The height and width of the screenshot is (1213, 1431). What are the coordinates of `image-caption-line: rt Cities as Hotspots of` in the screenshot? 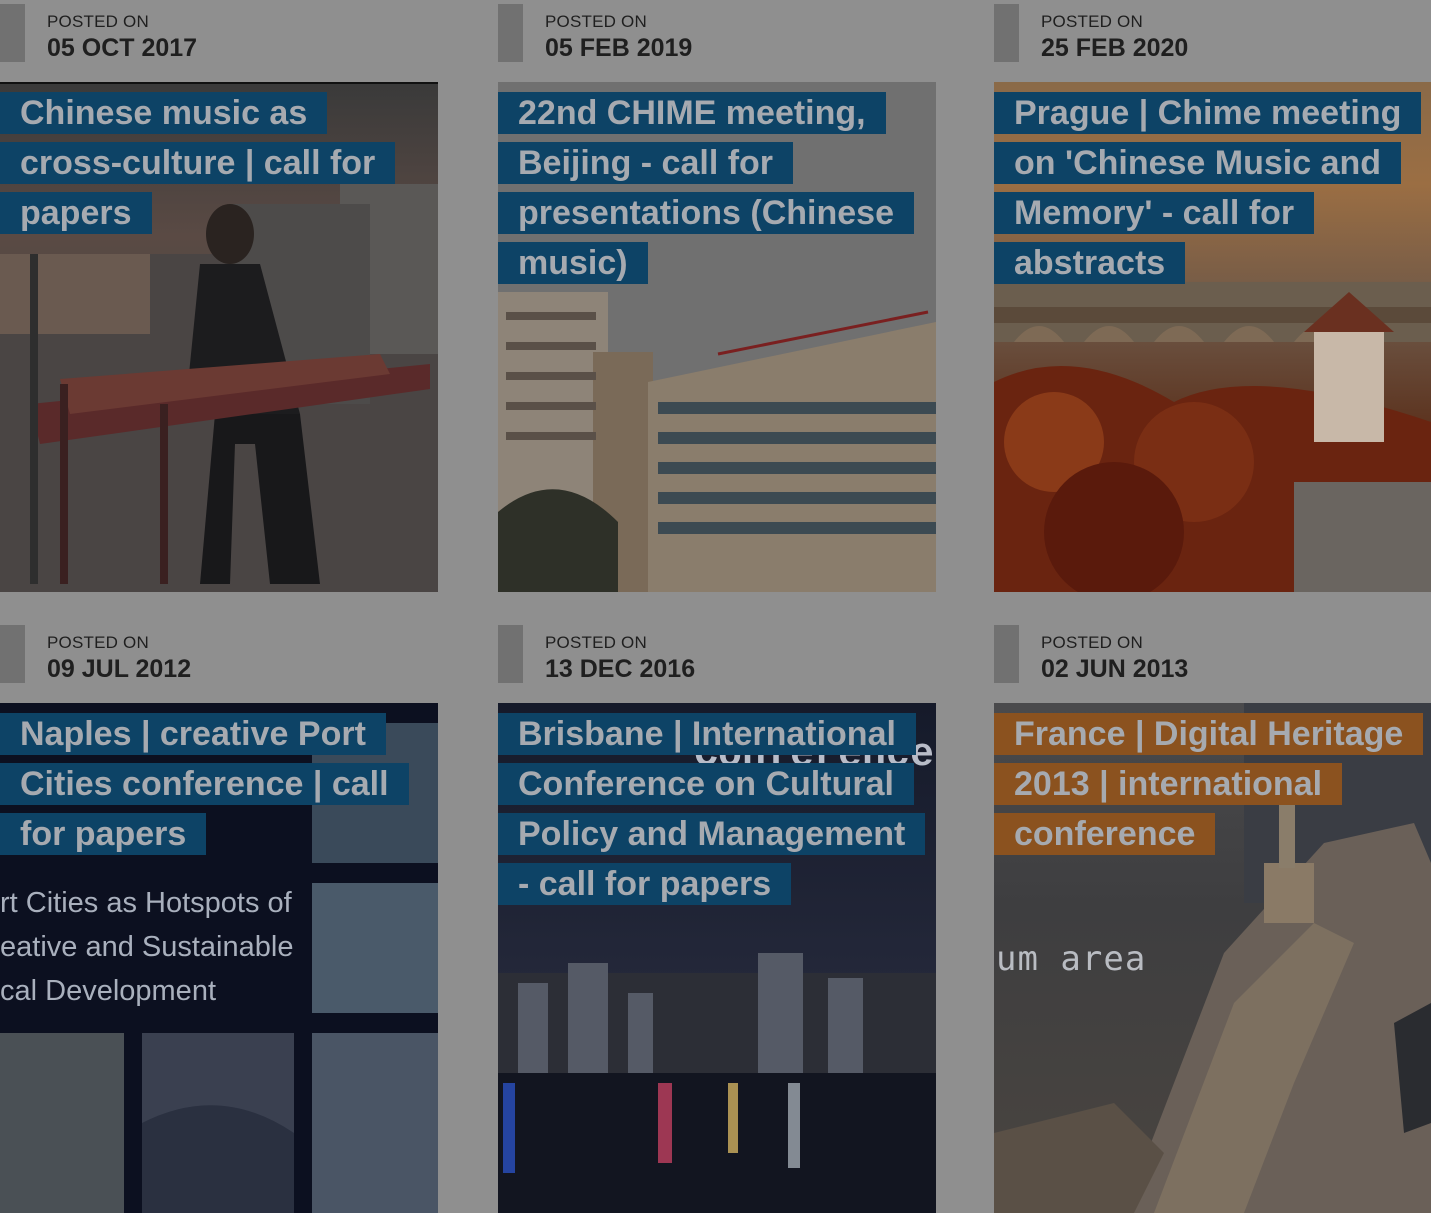 It's located at (146, 903).